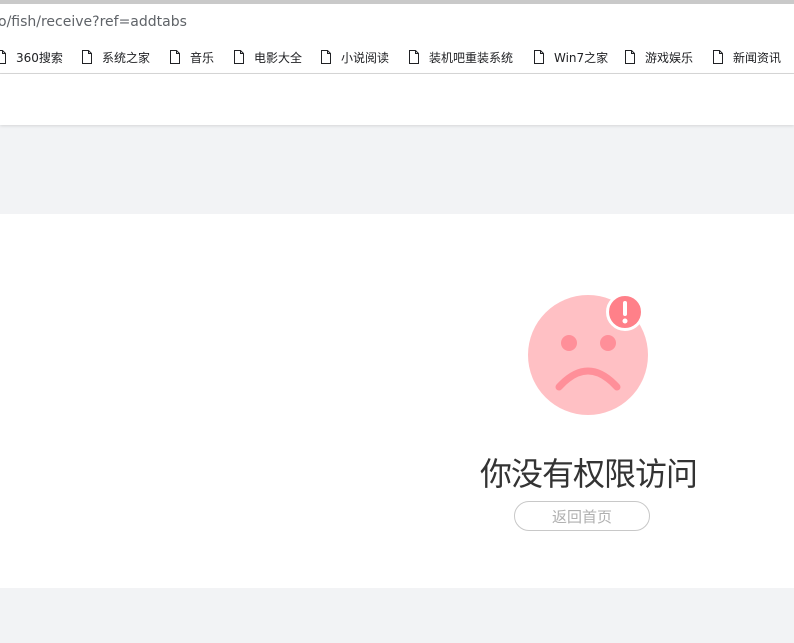  I want to click on bookmark-news: 新闻资讯, so click(747, 57).